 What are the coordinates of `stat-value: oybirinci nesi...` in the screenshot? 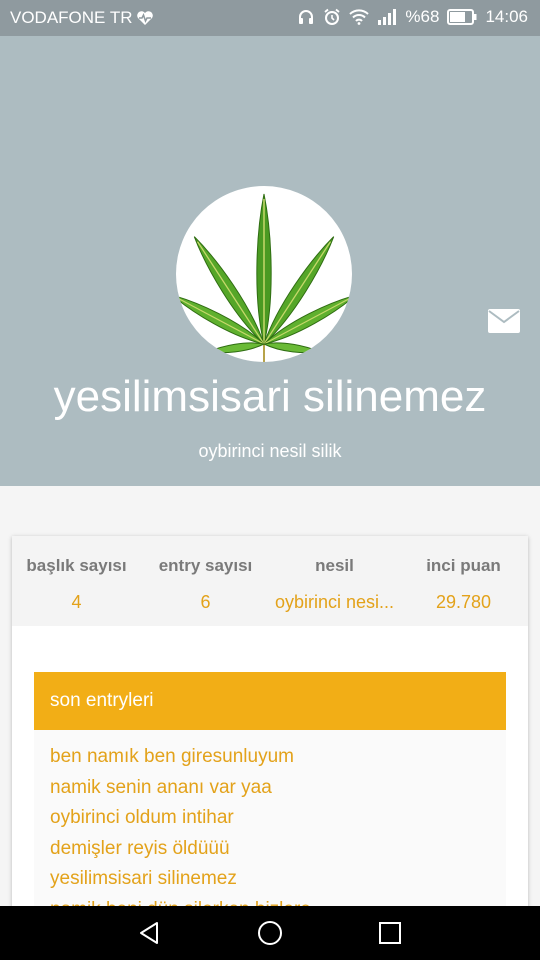 It's located at (334, 602).